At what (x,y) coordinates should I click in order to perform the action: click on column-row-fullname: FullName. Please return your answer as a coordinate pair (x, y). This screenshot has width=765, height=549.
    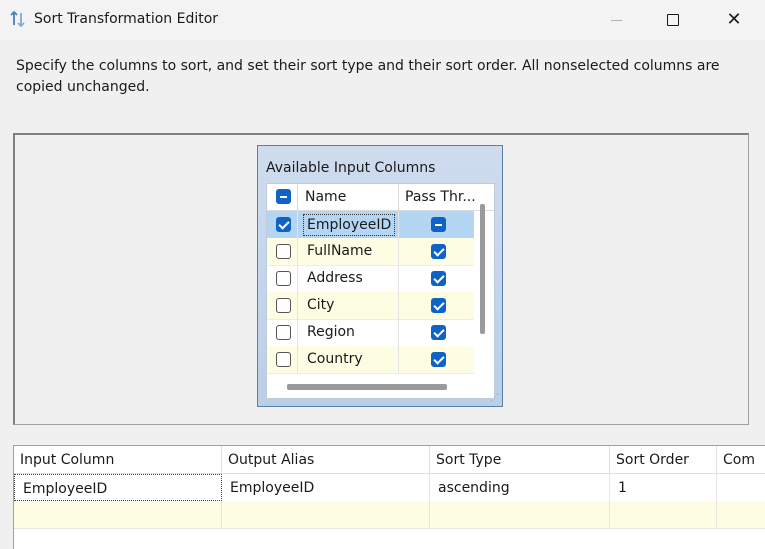
    Looking at the image, I should click on (370, 252).